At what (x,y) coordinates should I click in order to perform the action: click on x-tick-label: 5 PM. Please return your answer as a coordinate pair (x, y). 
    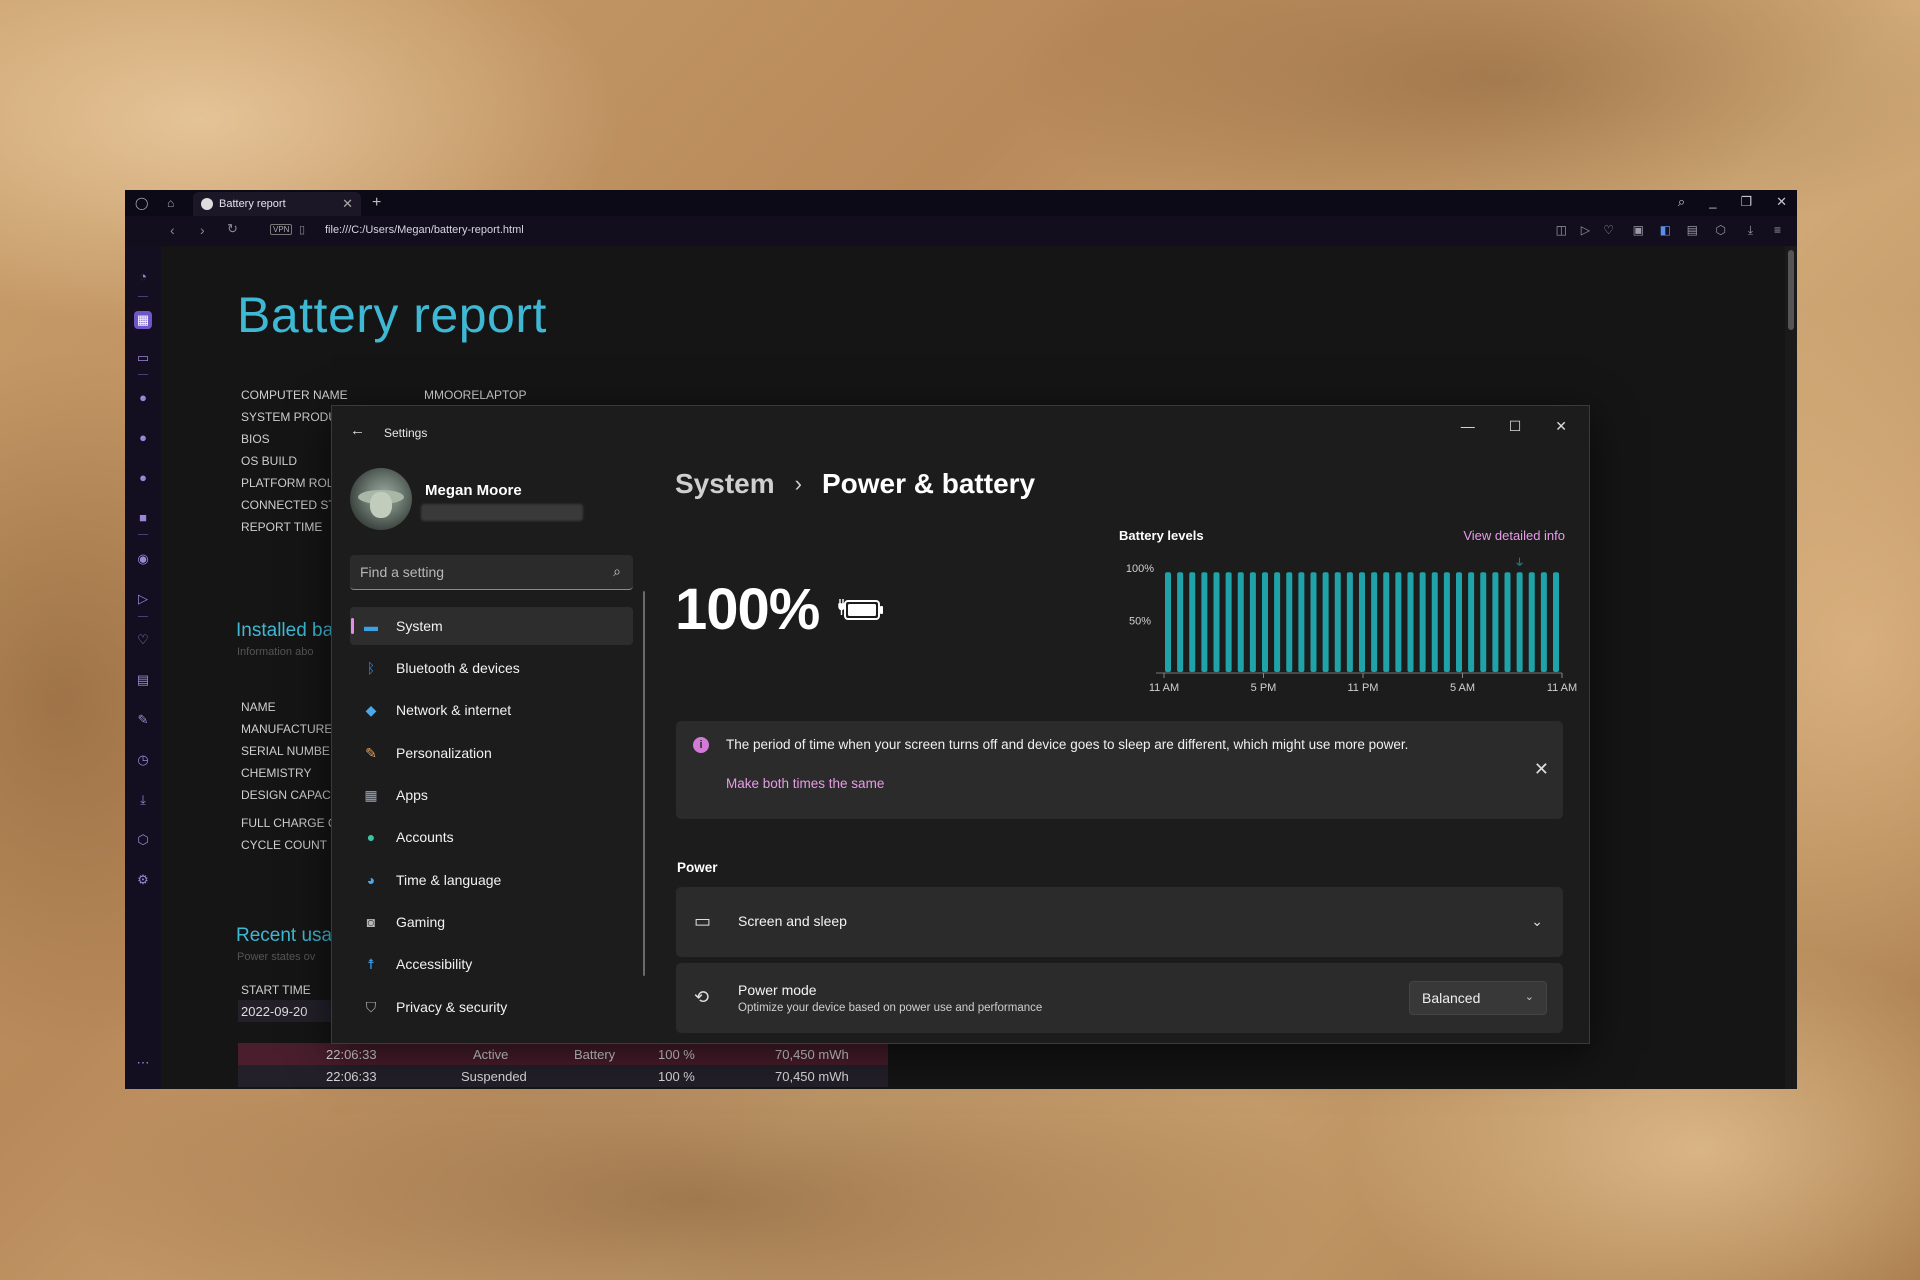
    Looking at the image, I should click on (1264, 688).